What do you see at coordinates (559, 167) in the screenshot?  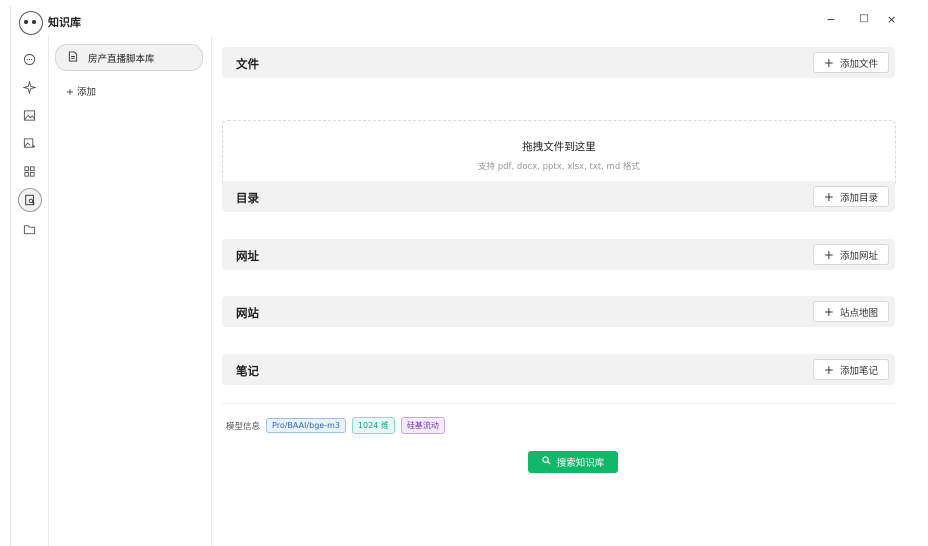 I see `dropzone-formats-text: 支持 pdf, docx, pptx, xlsx, txt, md 格式` at bounding box center [559, 167].